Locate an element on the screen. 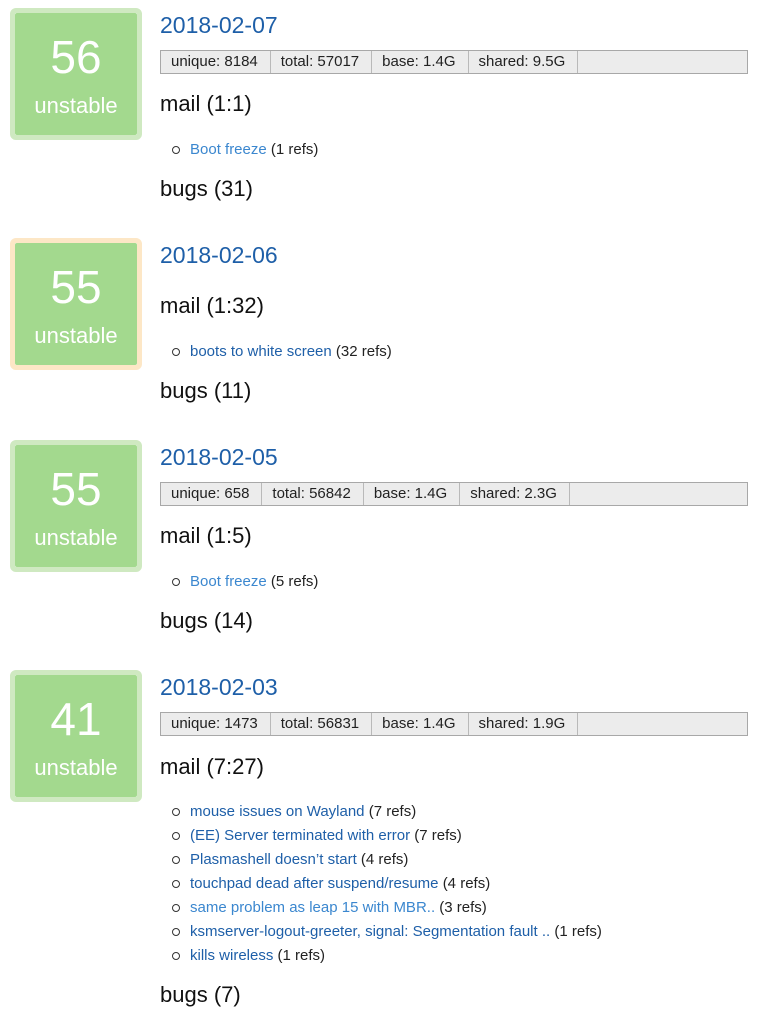 The width and height of the screenshot is (762, 1017). mail-link: same problem as leap 15 with MBR.. is located at coordinates (312, 907).